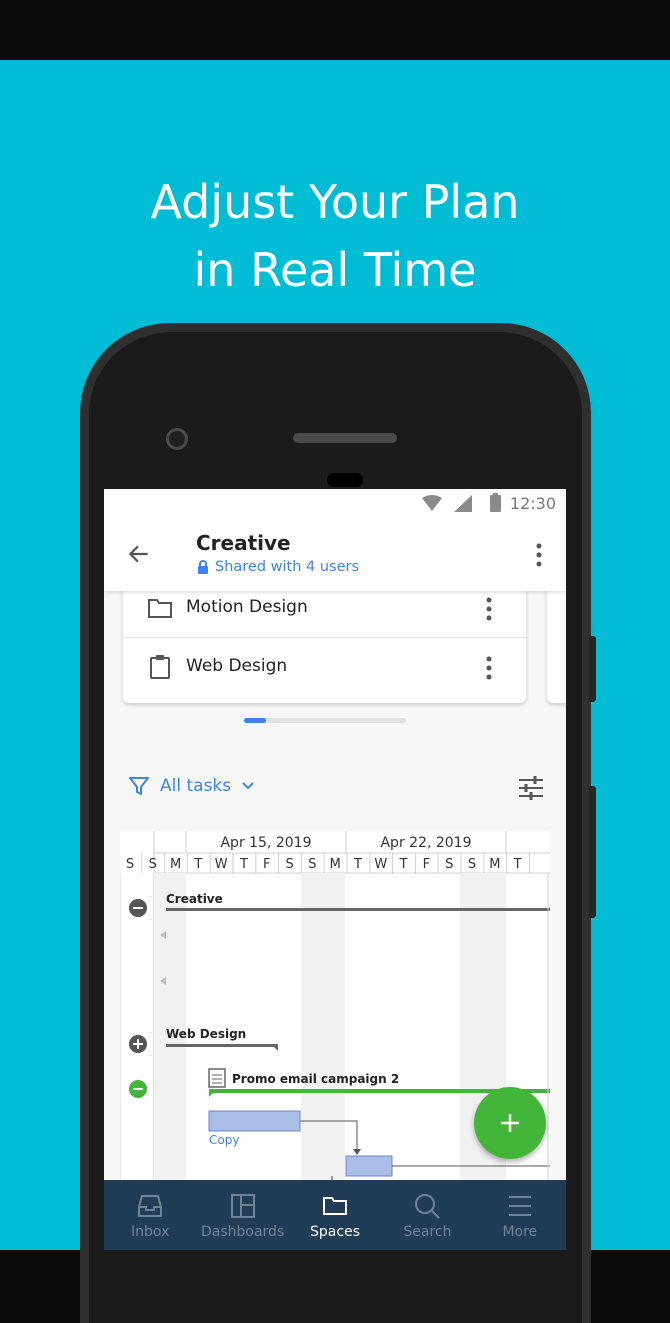  I want to click on inbox-icon, so click(150, 1206).